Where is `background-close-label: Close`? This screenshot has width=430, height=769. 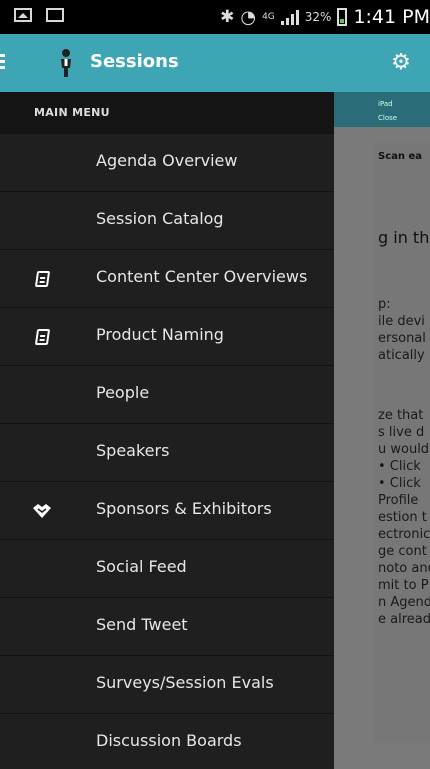 background-close-label: Close is located at coordinates (388, 118).